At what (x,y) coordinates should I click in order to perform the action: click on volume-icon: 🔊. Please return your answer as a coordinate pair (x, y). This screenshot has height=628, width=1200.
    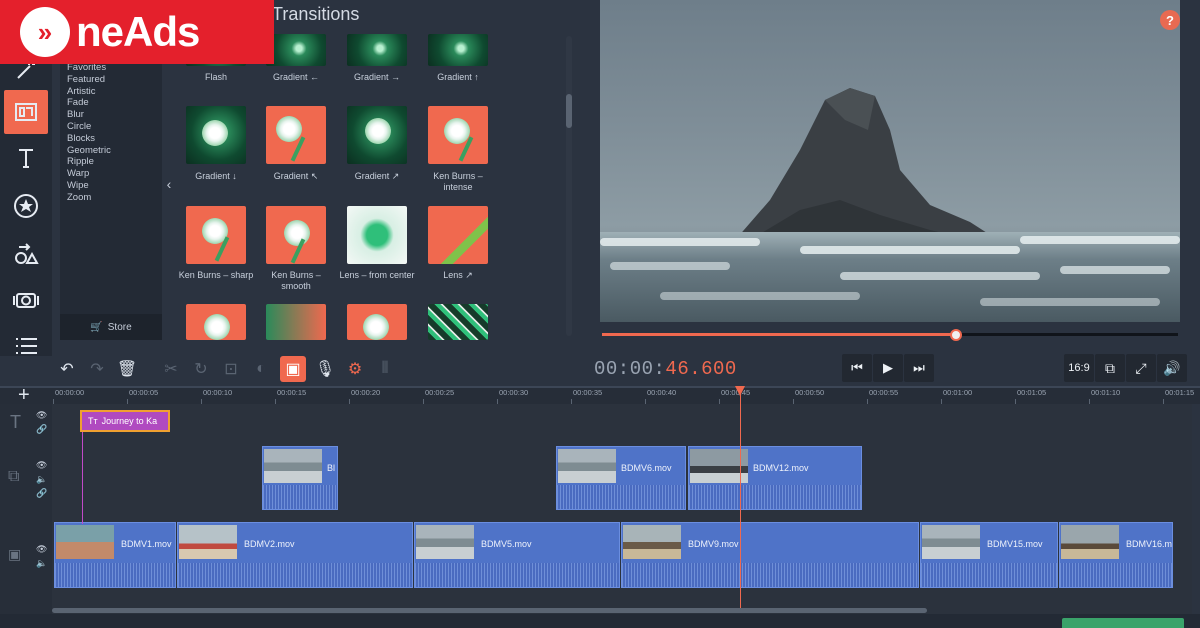
    Looking at the image, I should click on (1172, 368).